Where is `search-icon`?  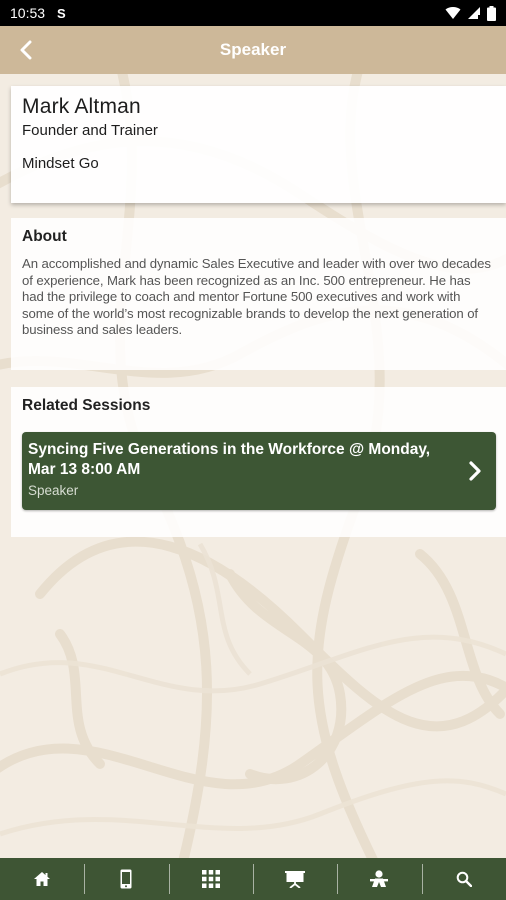 search-icon is located at coordinates (464, 879).